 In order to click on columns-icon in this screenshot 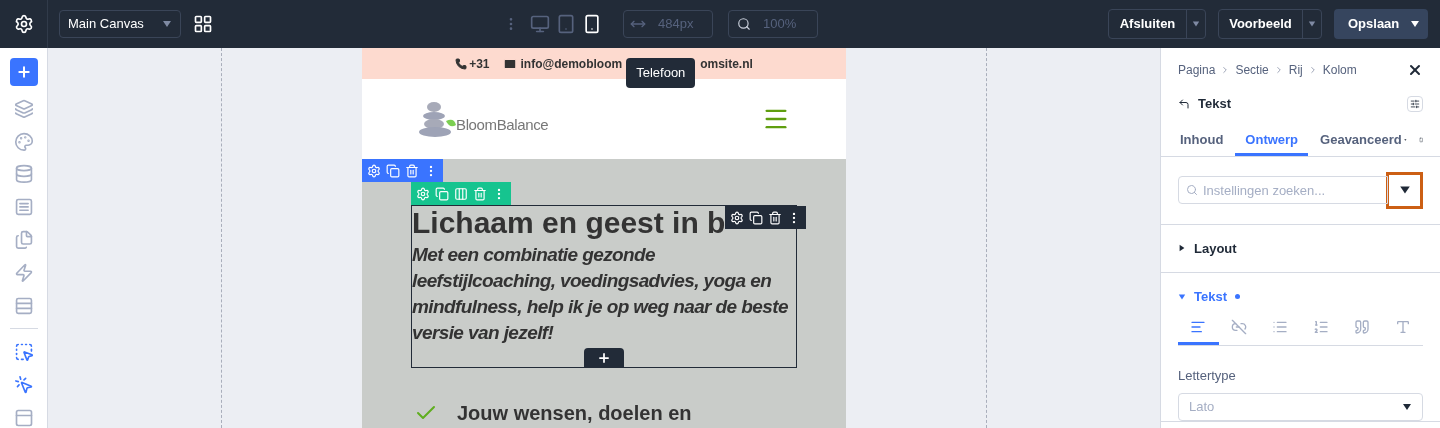, I will do `click(461, 193)`.